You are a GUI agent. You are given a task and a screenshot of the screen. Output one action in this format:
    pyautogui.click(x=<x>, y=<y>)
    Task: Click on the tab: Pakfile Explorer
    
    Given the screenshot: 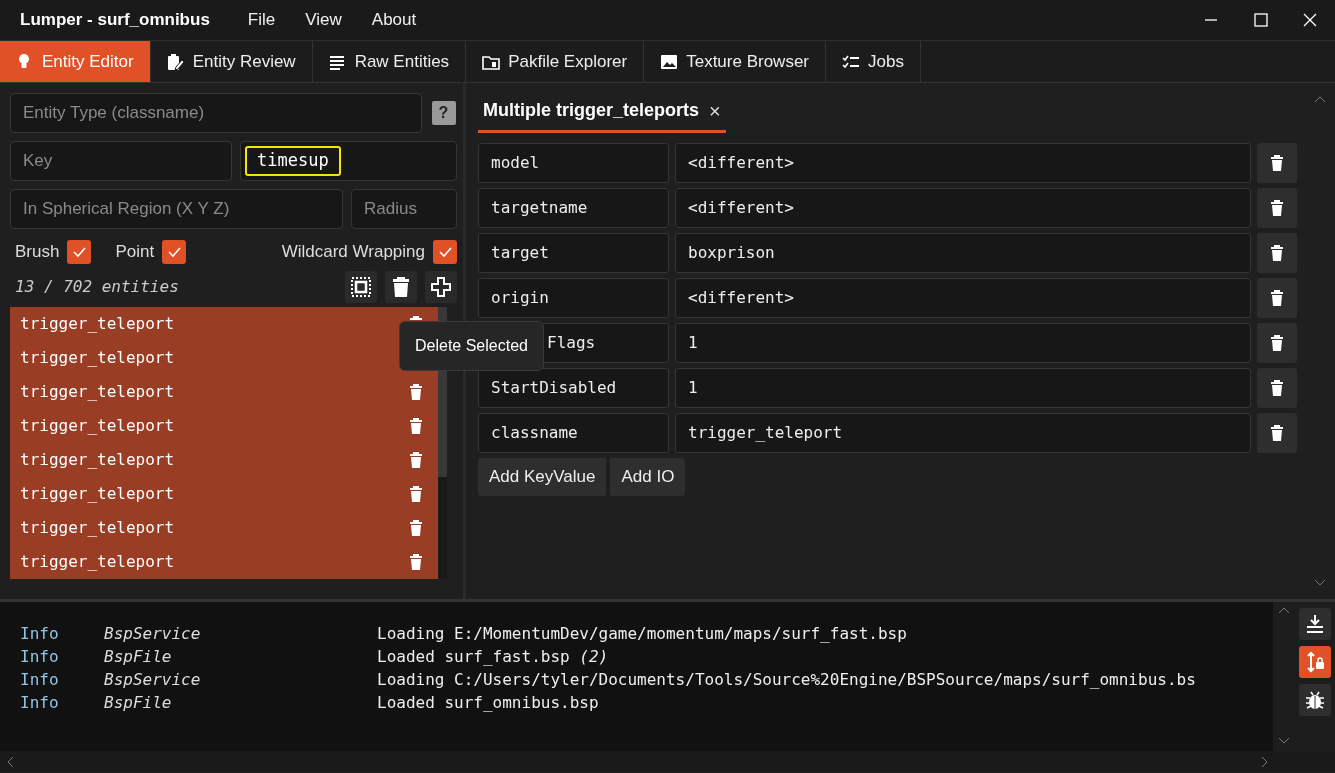 What is the action you would take?
    pyautogui.click(x=555, y=61)
    